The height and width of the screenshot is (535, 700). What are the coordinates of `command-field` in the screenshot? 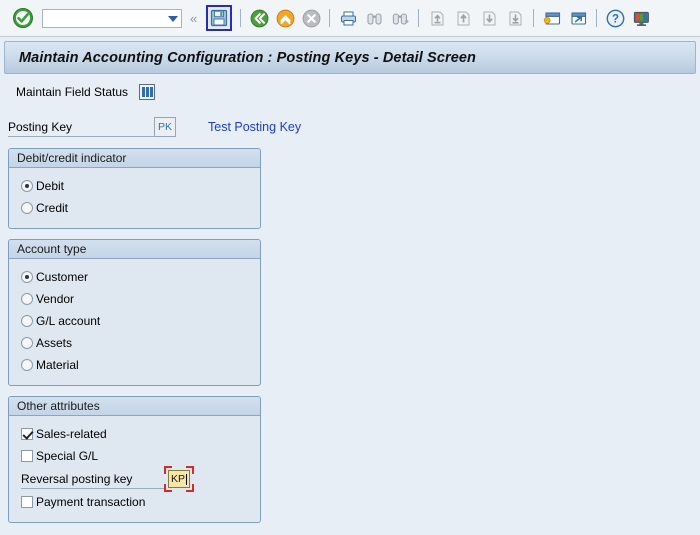 It's located at (112, 18).